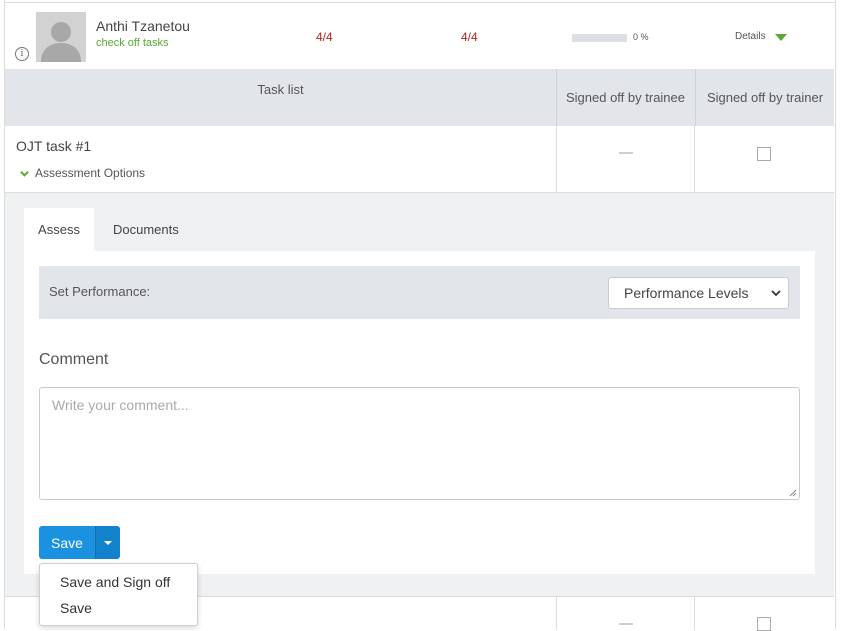 Image resolution: width=844 pixels, height=631 pixels. I want to click on info-icon: i, so click(22, 54).